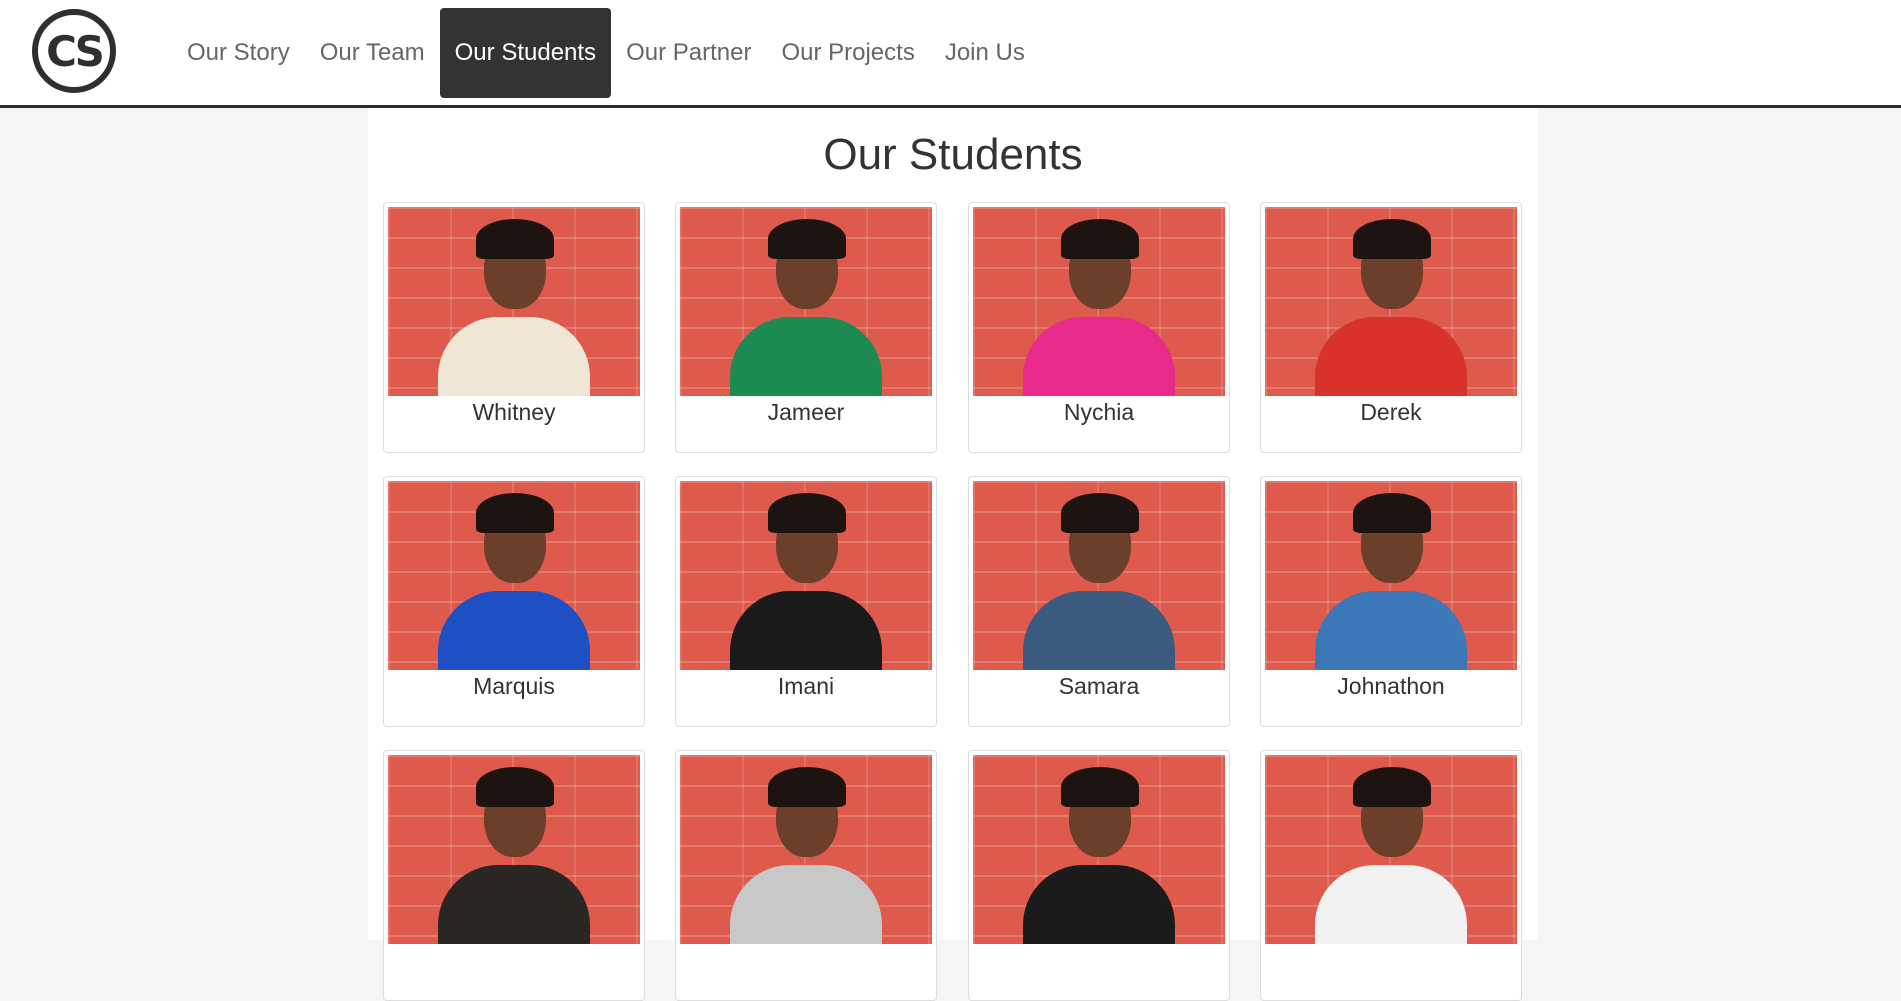 The height and width of the screenshot is (1001, 1901). I want to click on student-card: Nychia, so click(1099, 327).